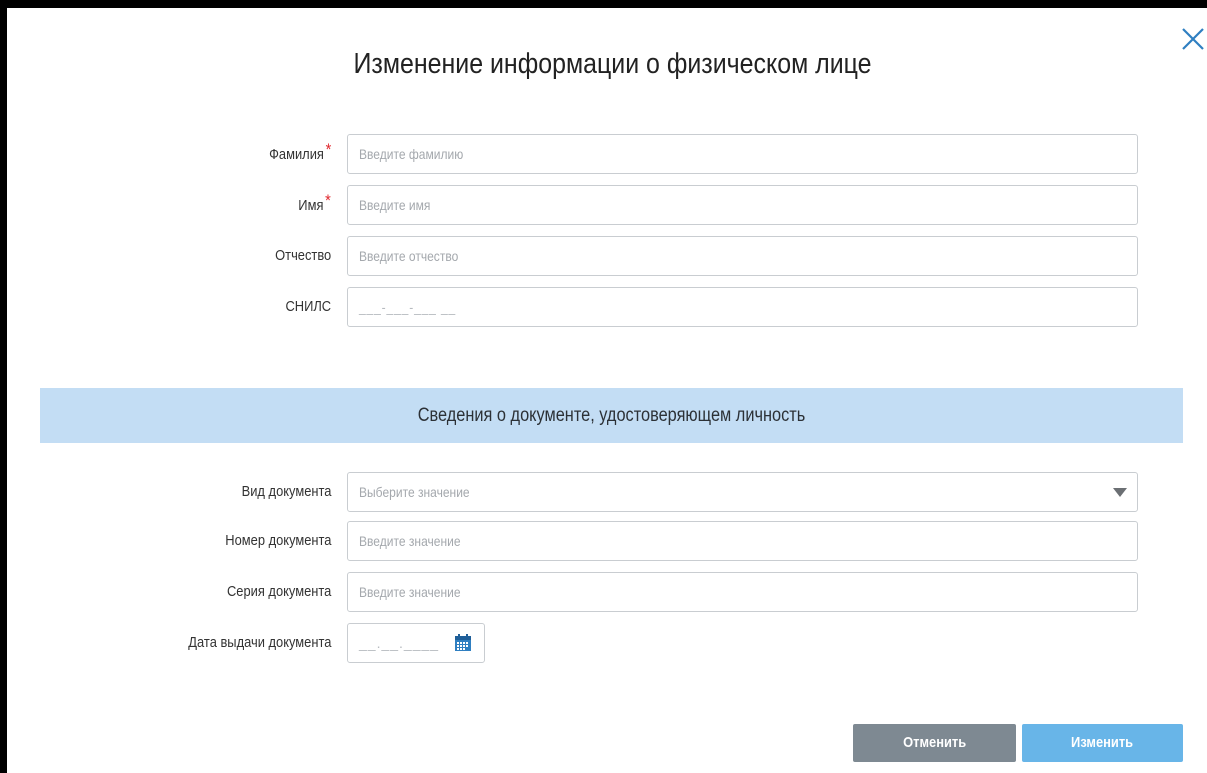  Describe the element at coordinates (259, 642) in the screenshot. I see `doc-date-label: Дата выдачи документа` at that location.